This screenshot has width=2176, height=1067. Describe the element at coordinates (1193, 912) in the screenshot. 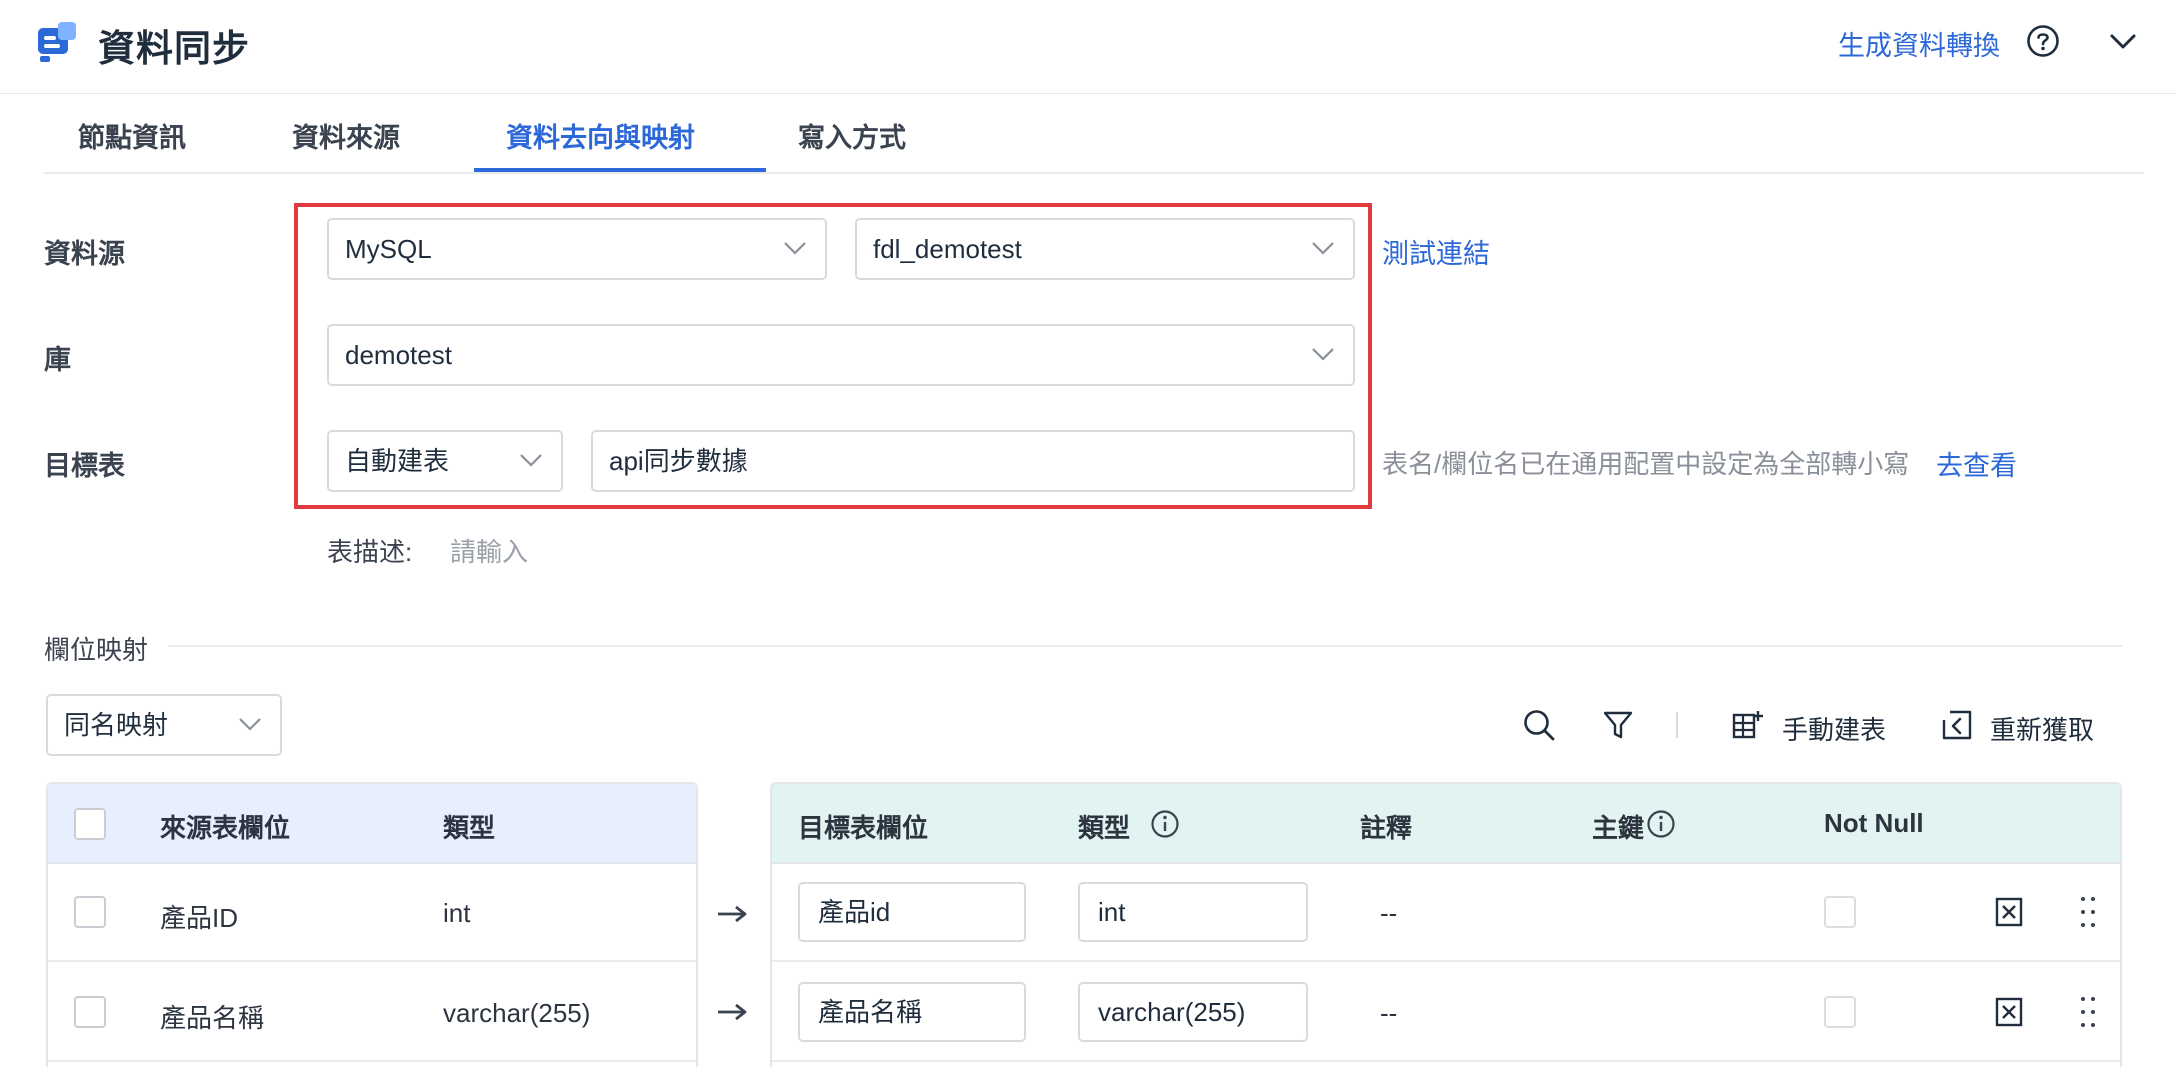

I see `target-type-input: int` at that location.